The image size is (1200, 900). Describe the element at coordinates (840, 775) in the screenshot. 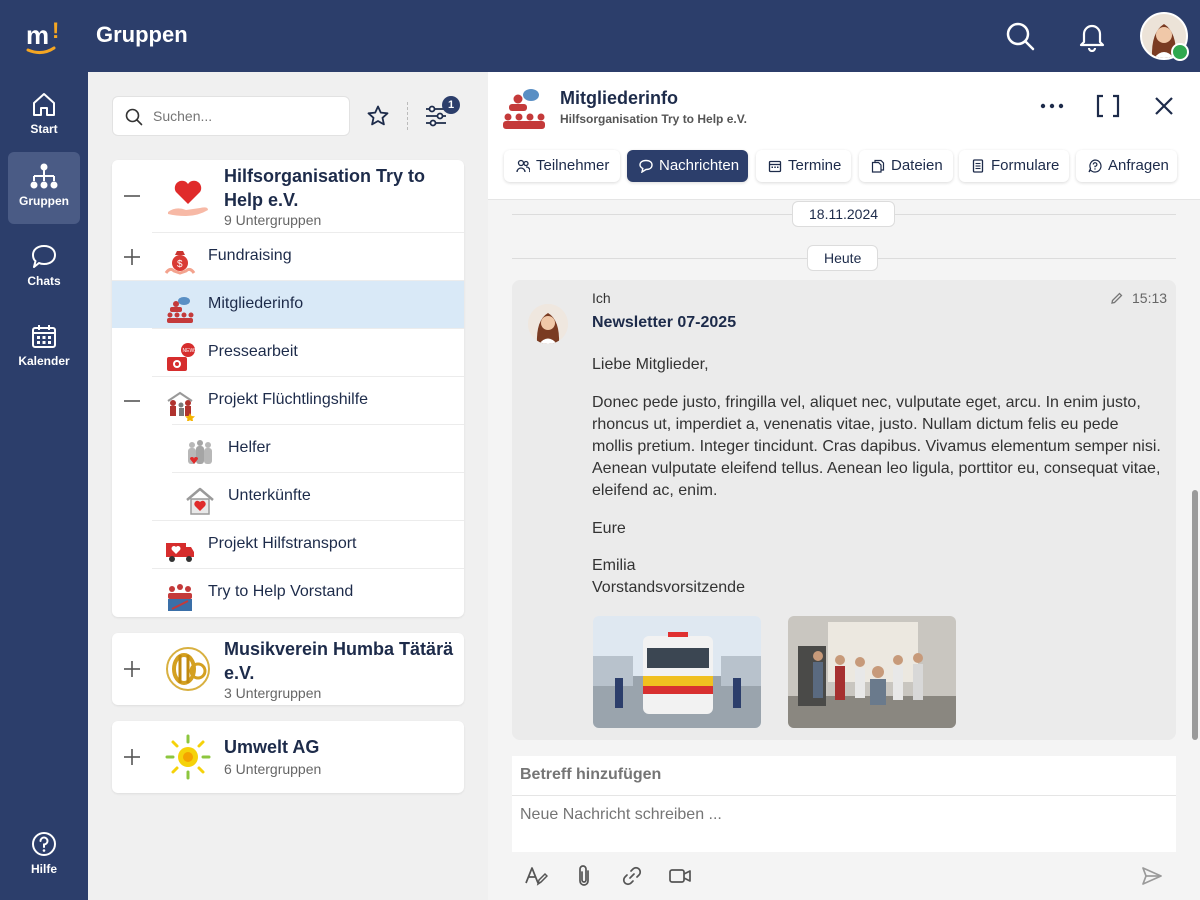

I see `subject-input` at that location.